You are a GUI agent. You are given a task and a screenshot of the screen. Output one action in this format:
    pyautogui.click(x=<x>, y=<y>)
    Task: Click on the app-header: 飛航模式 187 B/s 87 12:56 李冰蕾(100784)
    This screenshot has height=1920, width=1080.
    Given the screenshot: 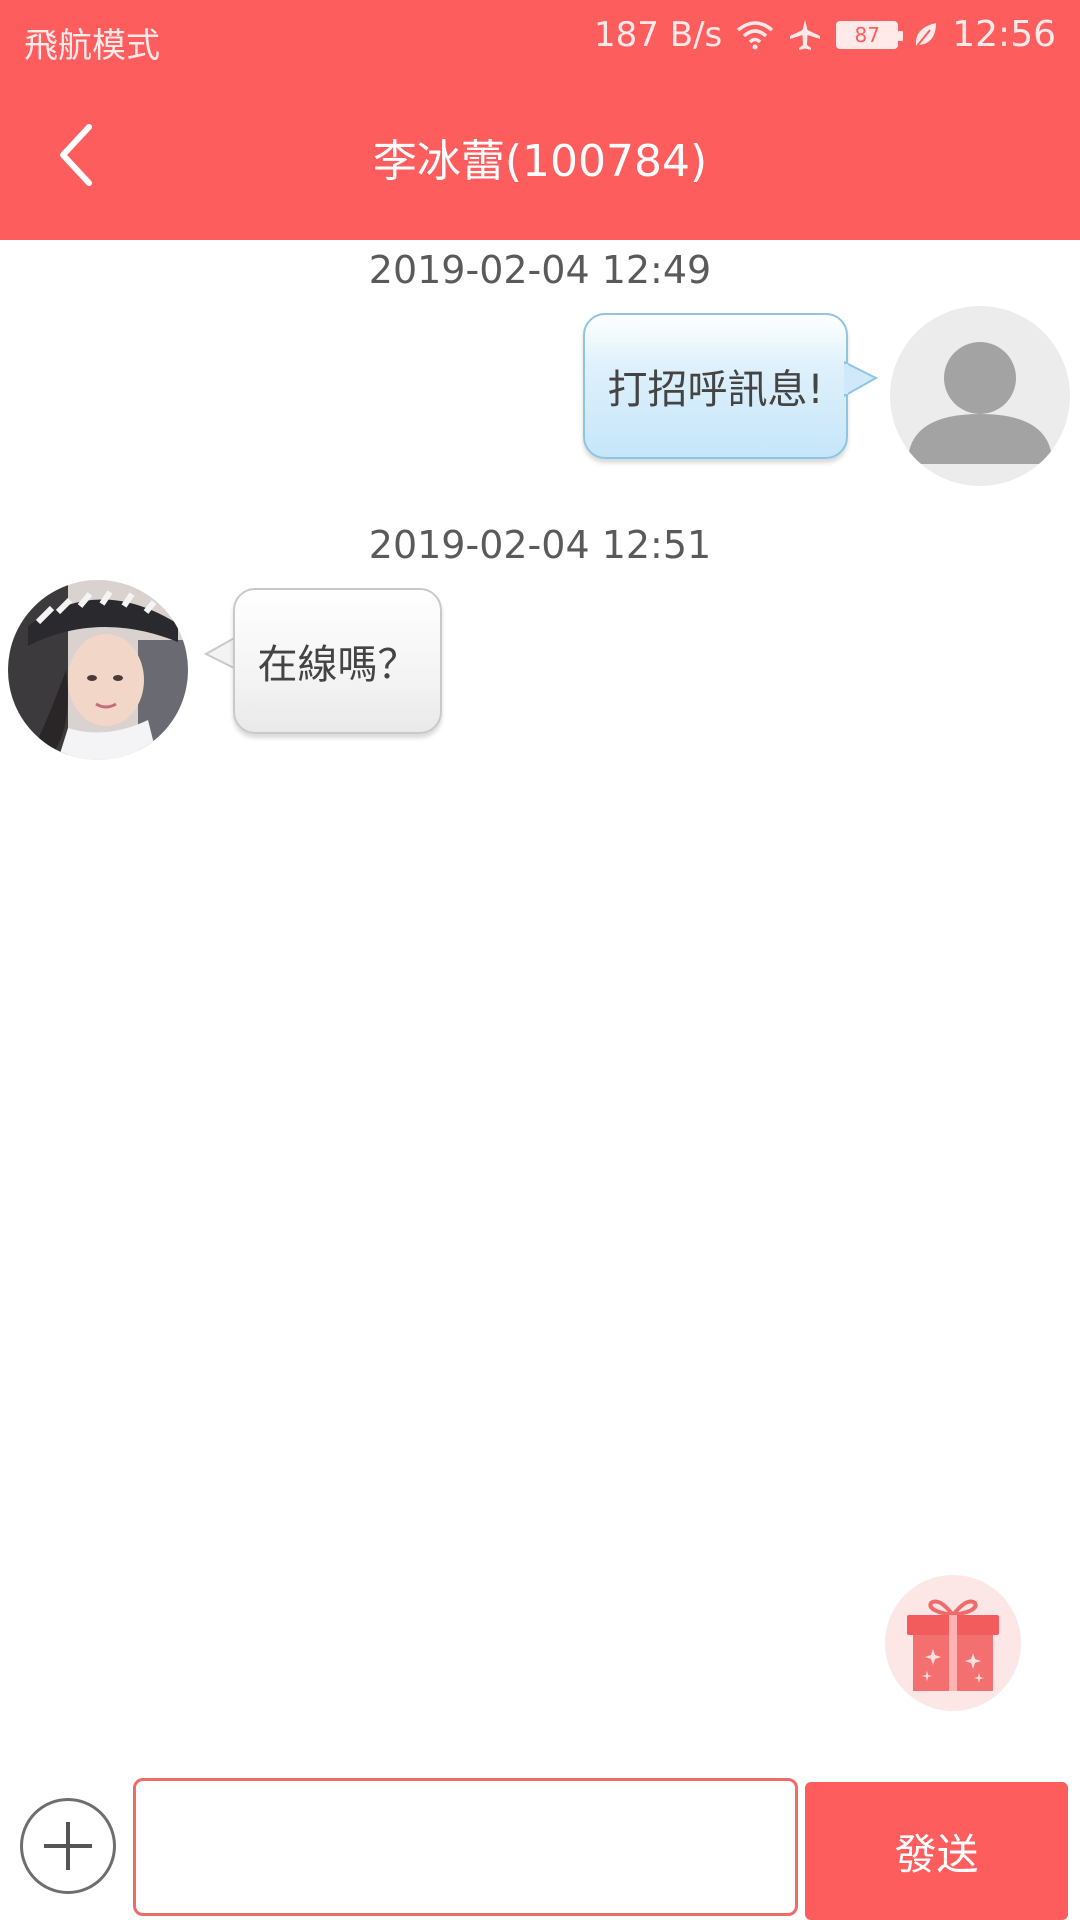 What is the action you would take?
    pyautogui.click(x=540, y=120)
    